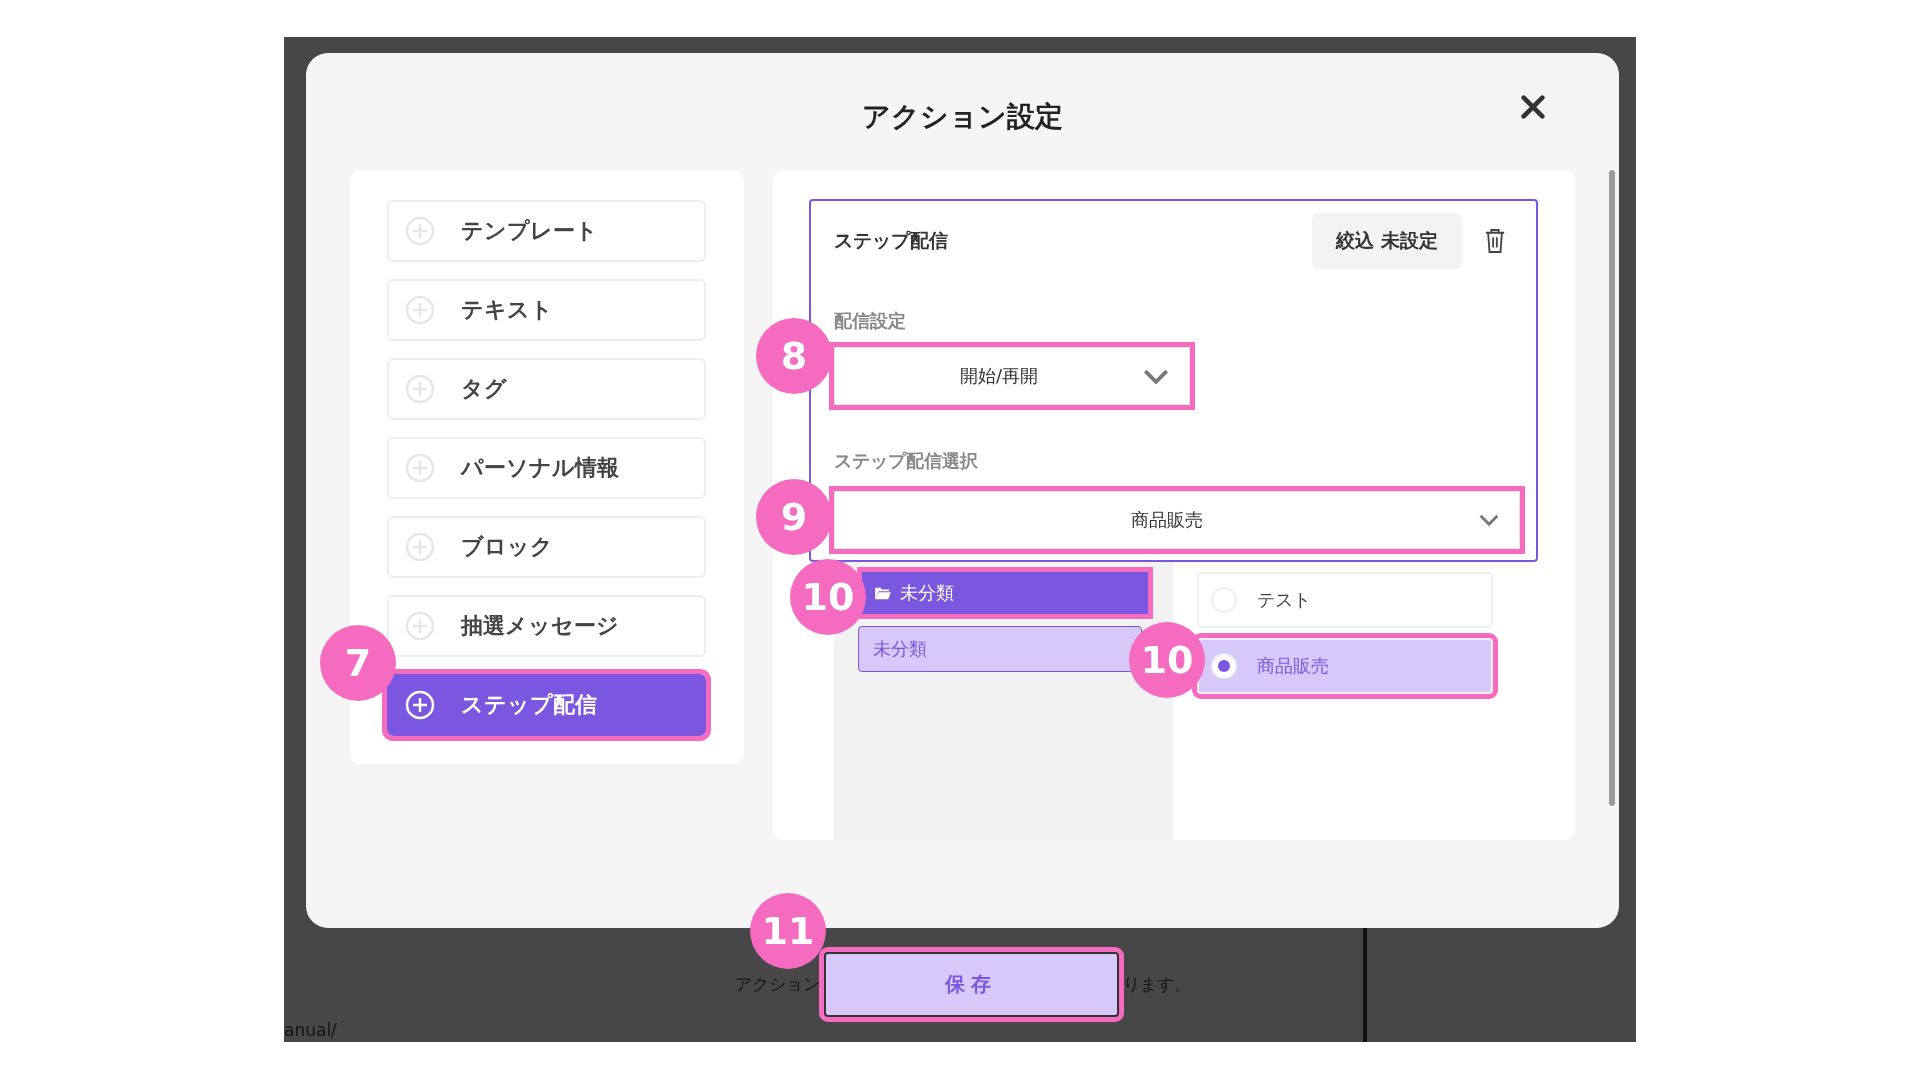 The image size is (1920, 1080). I want to click on action-type-item: タグ, so click(546, 389).